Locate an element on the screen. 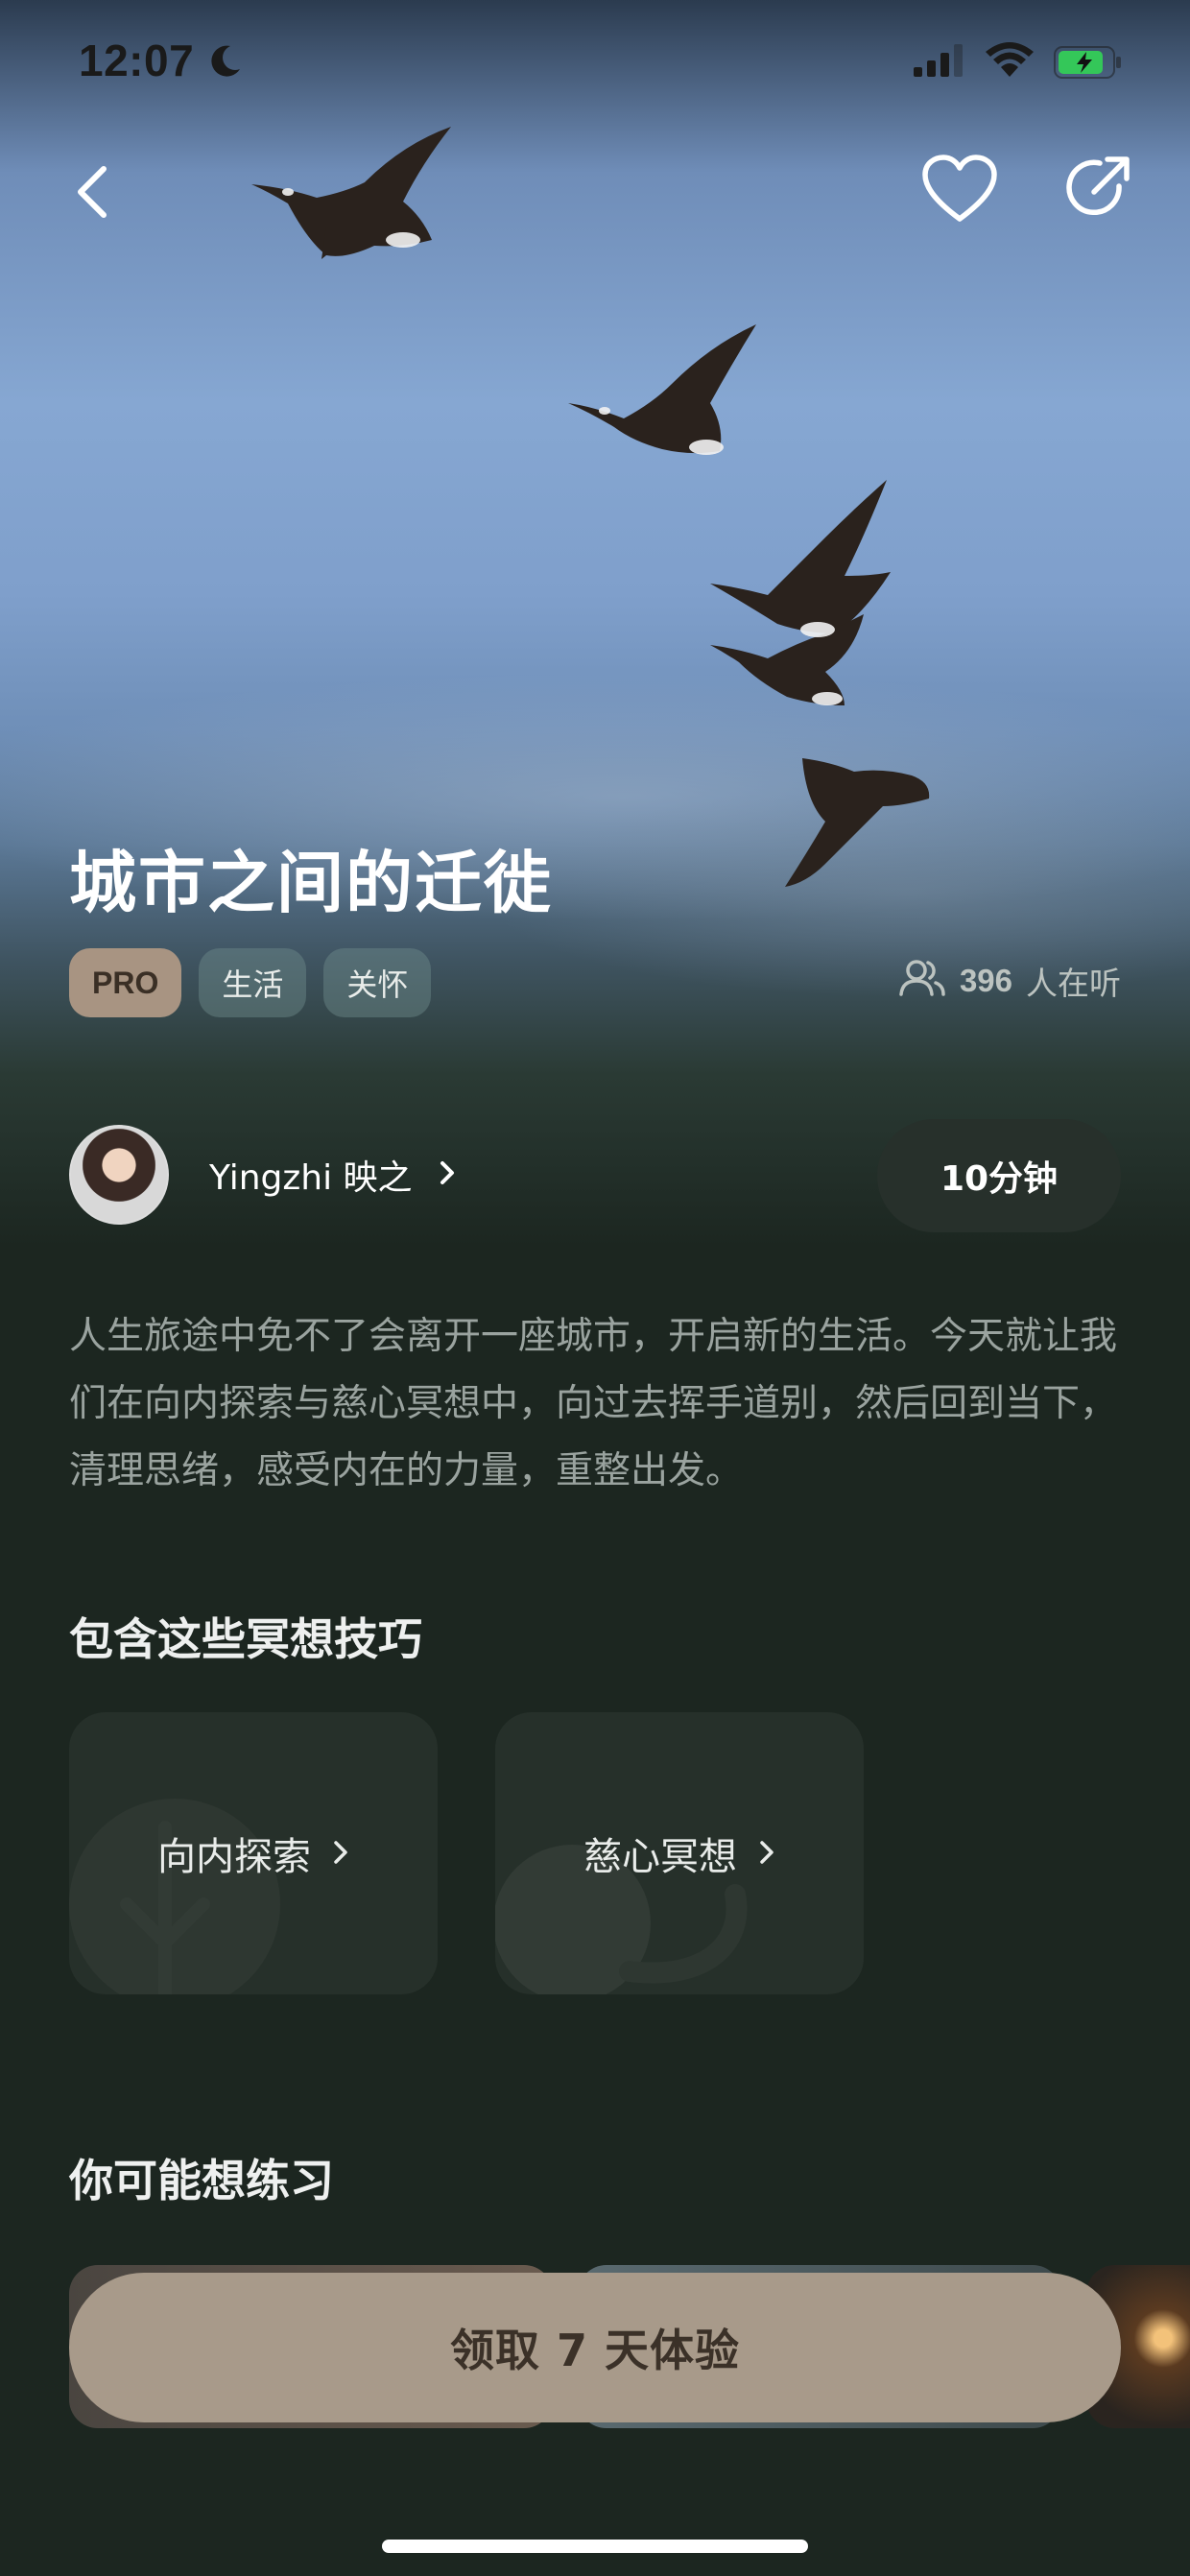  techniques-section-title: 包含这些冥想技巧 is located at coordinates (246, 1639).